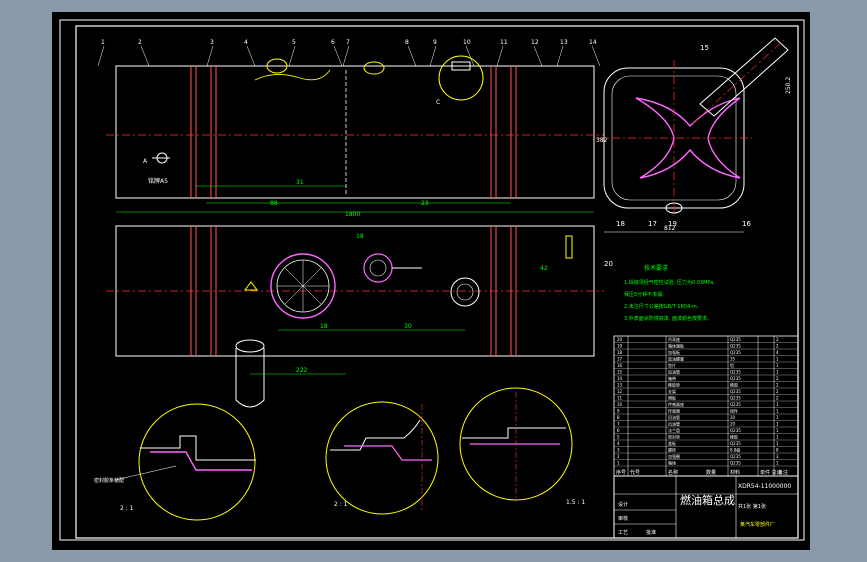 The height and width of the screenshot is (562, 867). I want to click on side-view: 812 382 250.2, so click(694, 135).